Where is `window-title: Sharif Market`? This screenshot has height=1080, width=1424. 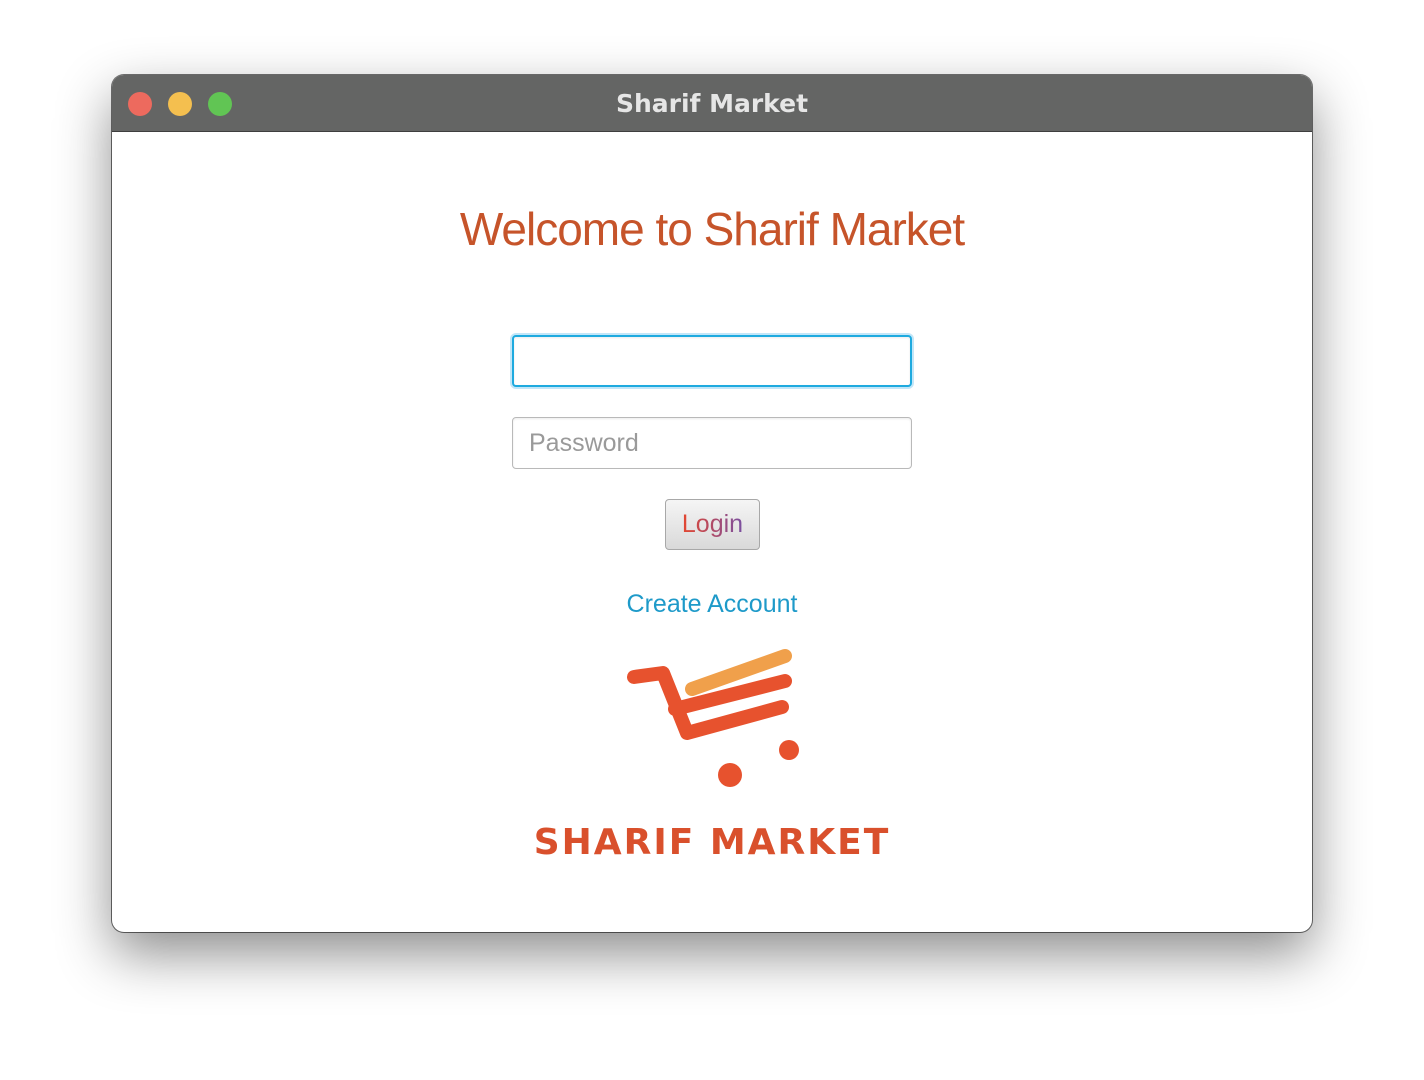 window-title: Sharif Market is located at coordinates (712, 103).